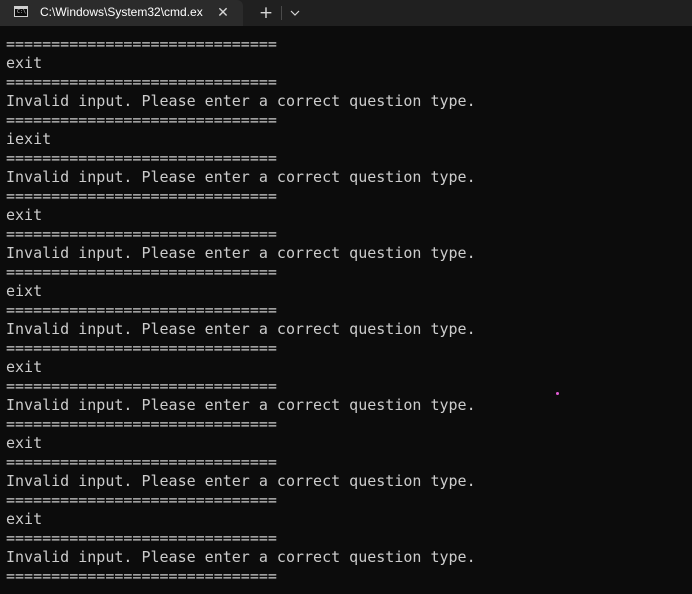 The height and width of the screenshot is (594, 692). I want to click on tab-title: C:\Windows\System32\cmd.ex, so click(121, 12).